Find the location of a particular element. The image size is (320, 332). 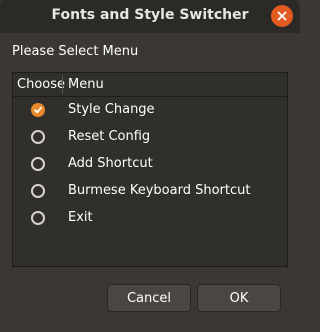

close-button is located at coordinates (282, 16).